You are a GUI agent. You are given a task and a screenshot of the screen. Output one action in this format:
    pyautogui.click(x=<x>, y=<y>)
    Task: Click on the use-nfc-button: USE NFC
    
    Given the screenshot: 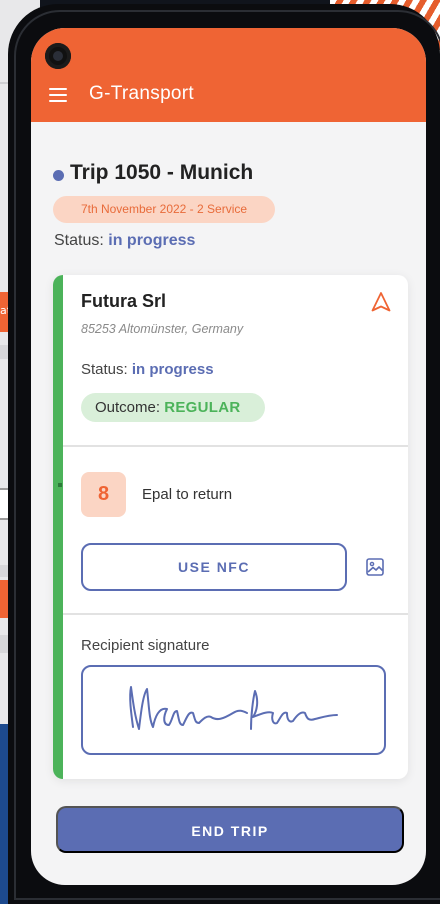 What is the action you would take?
    pyautogui.click(x=214, y=567)
    